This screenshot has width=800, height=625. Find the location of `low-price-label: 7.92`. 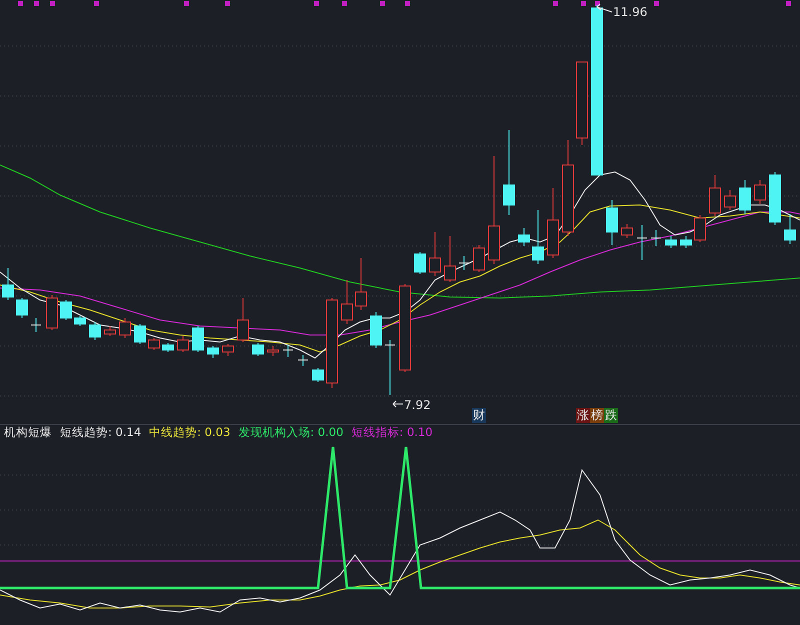

low-price-label: 7.92 is located at coordinates (417, 405).